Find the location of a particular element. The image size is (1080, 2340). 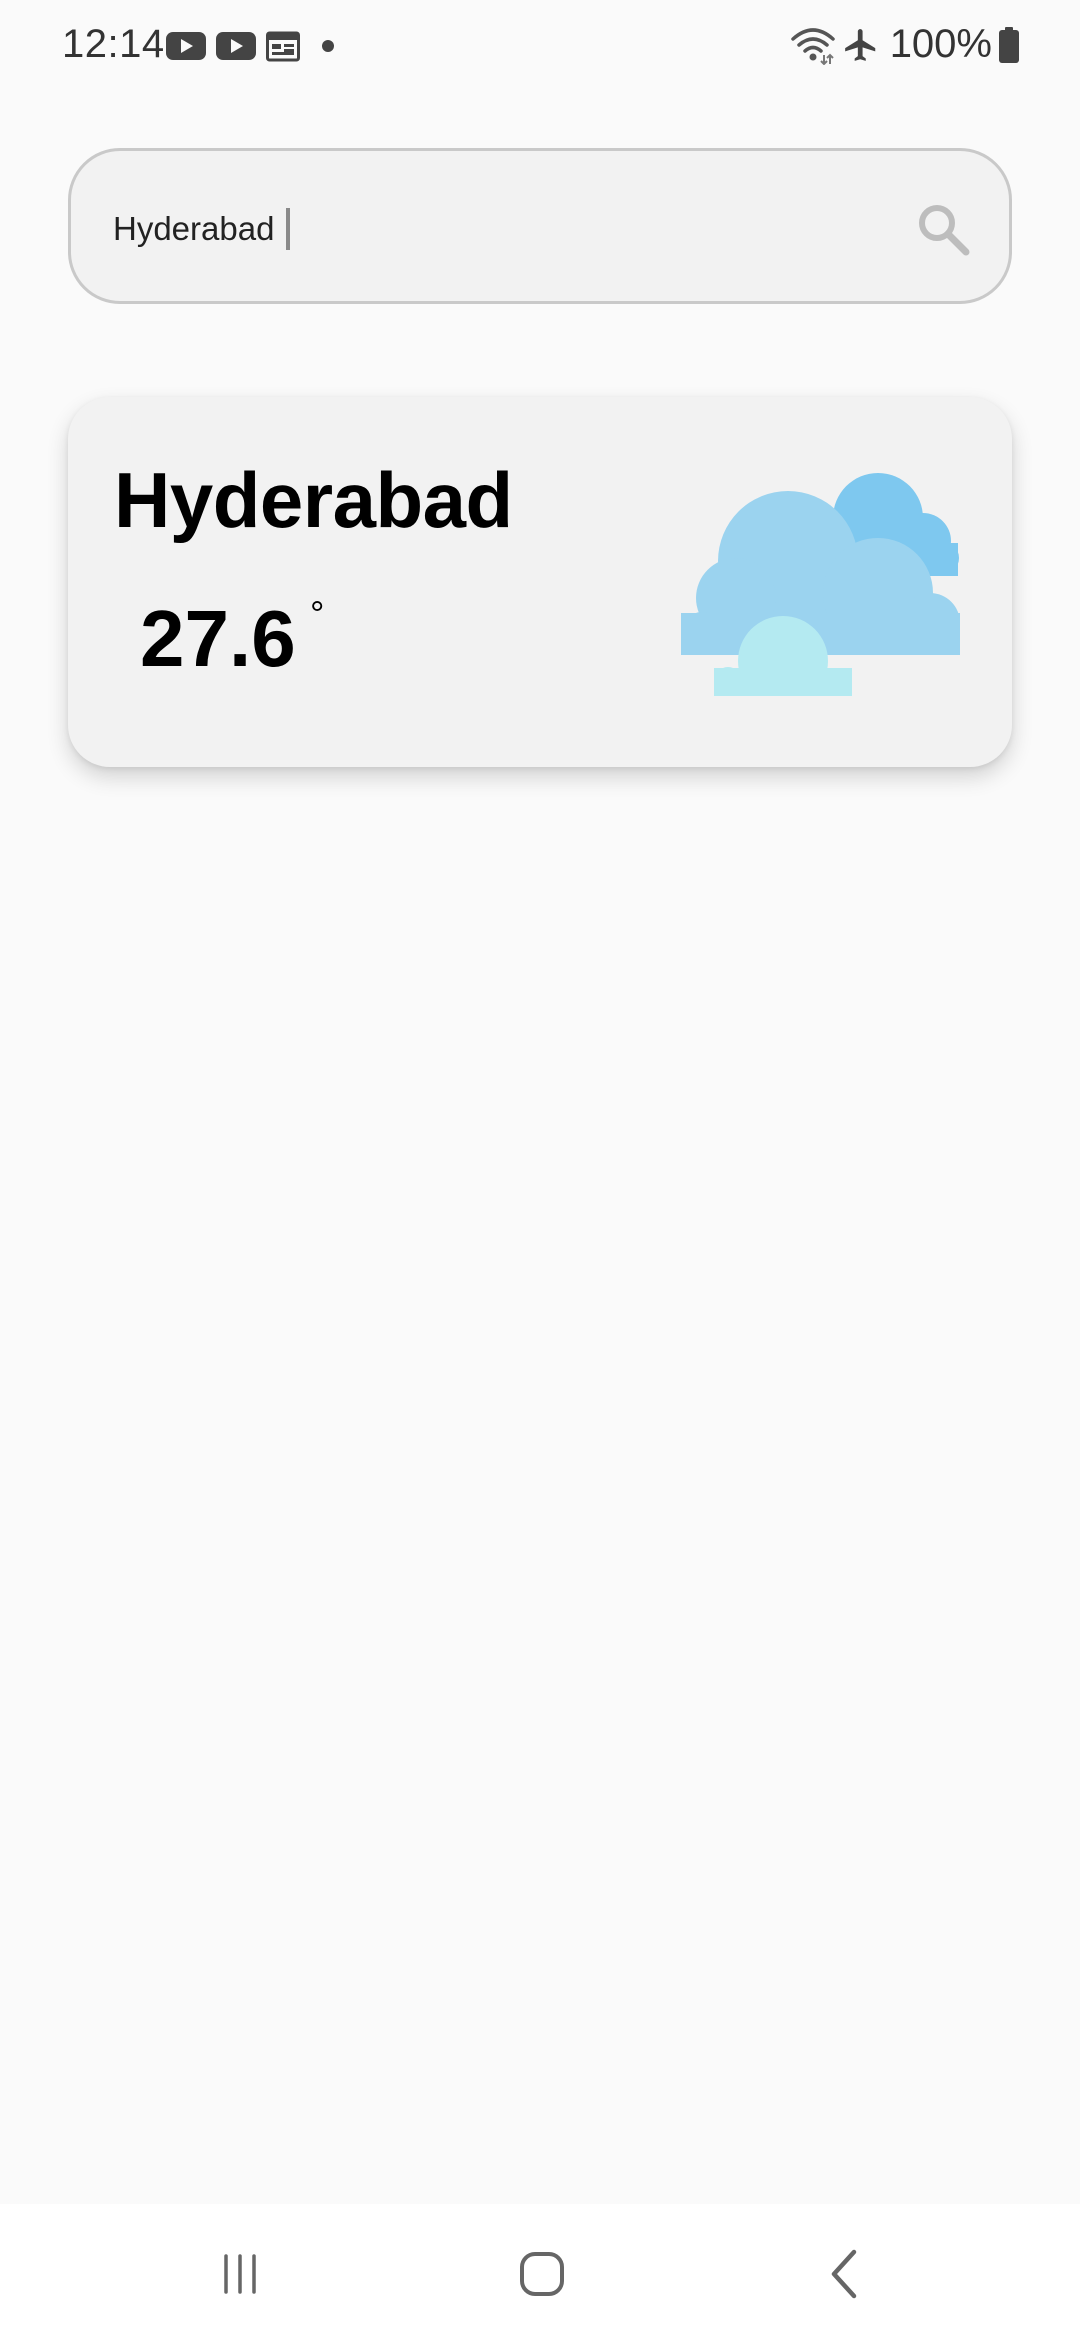

battery-percentage: 100% is located at coordinates (940, 44).